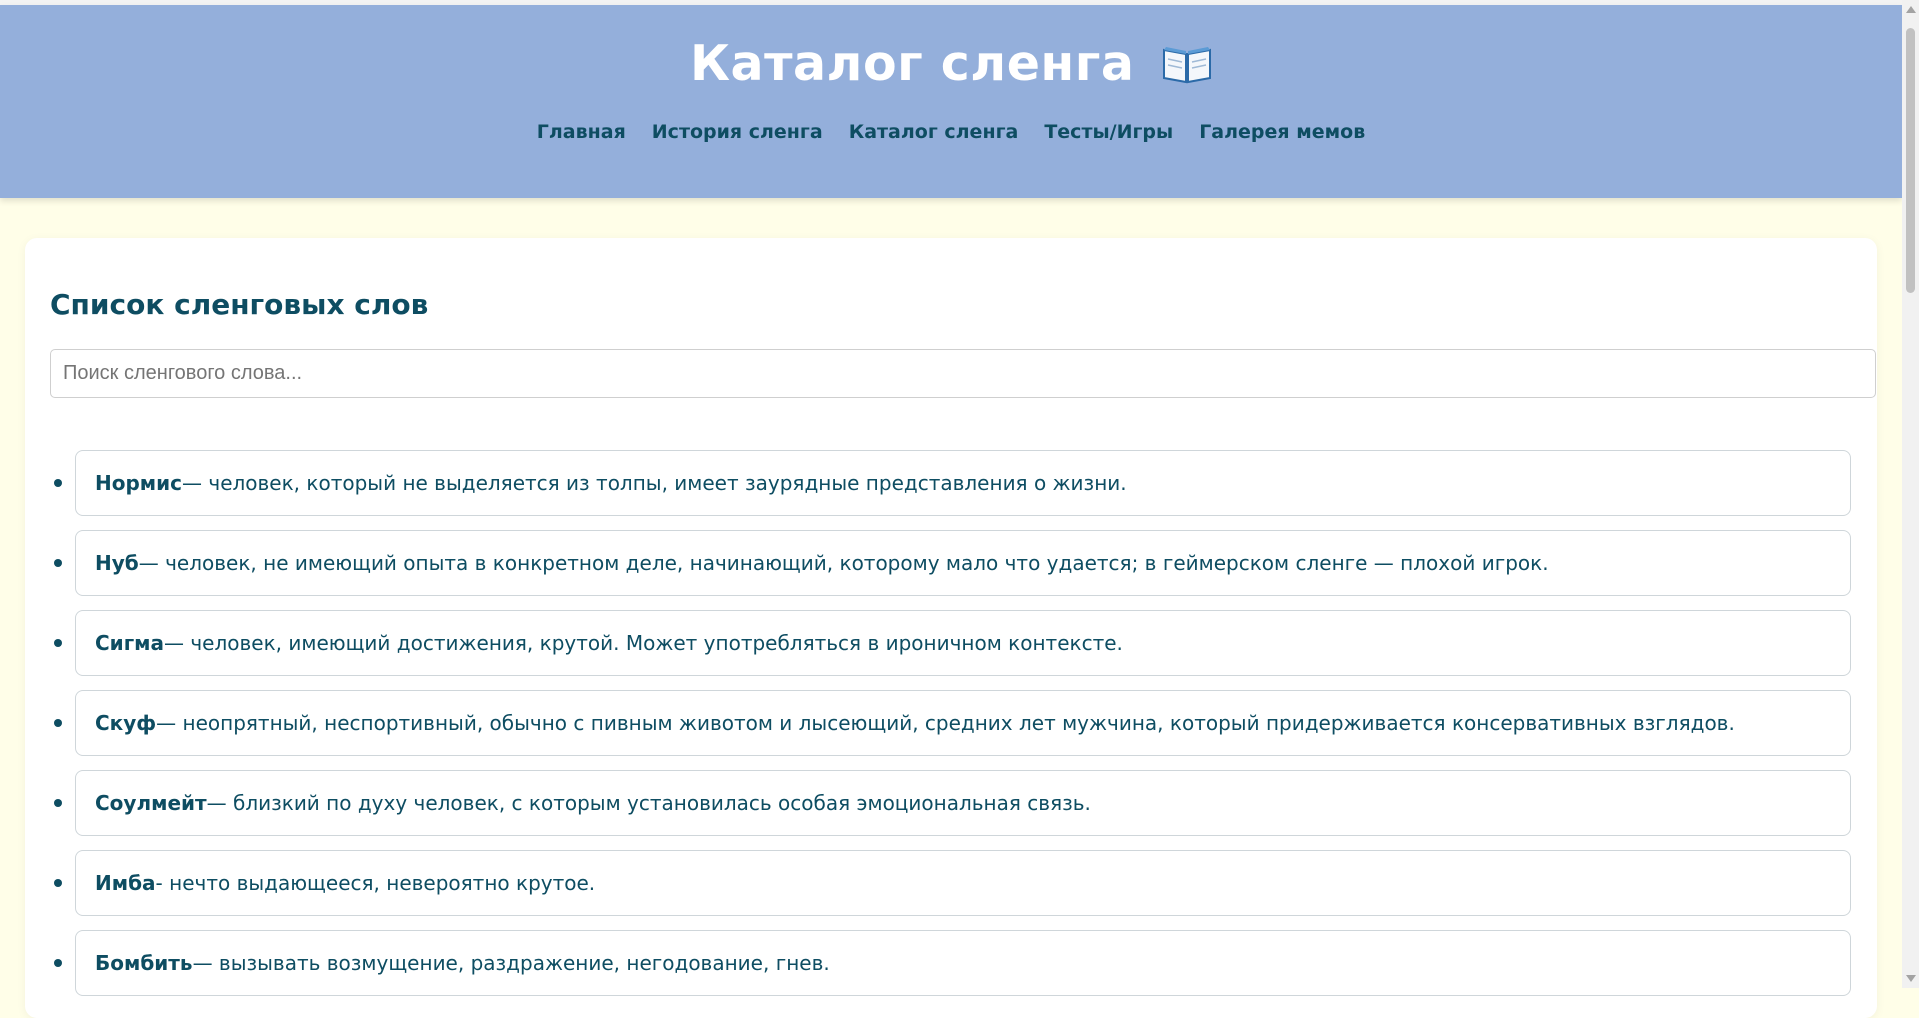 The image size is (1919, 1018). What do you see at coordinates (125, 883) in the screenshot?
I see `slang-term: Имба` at bounding box center [125, 883].